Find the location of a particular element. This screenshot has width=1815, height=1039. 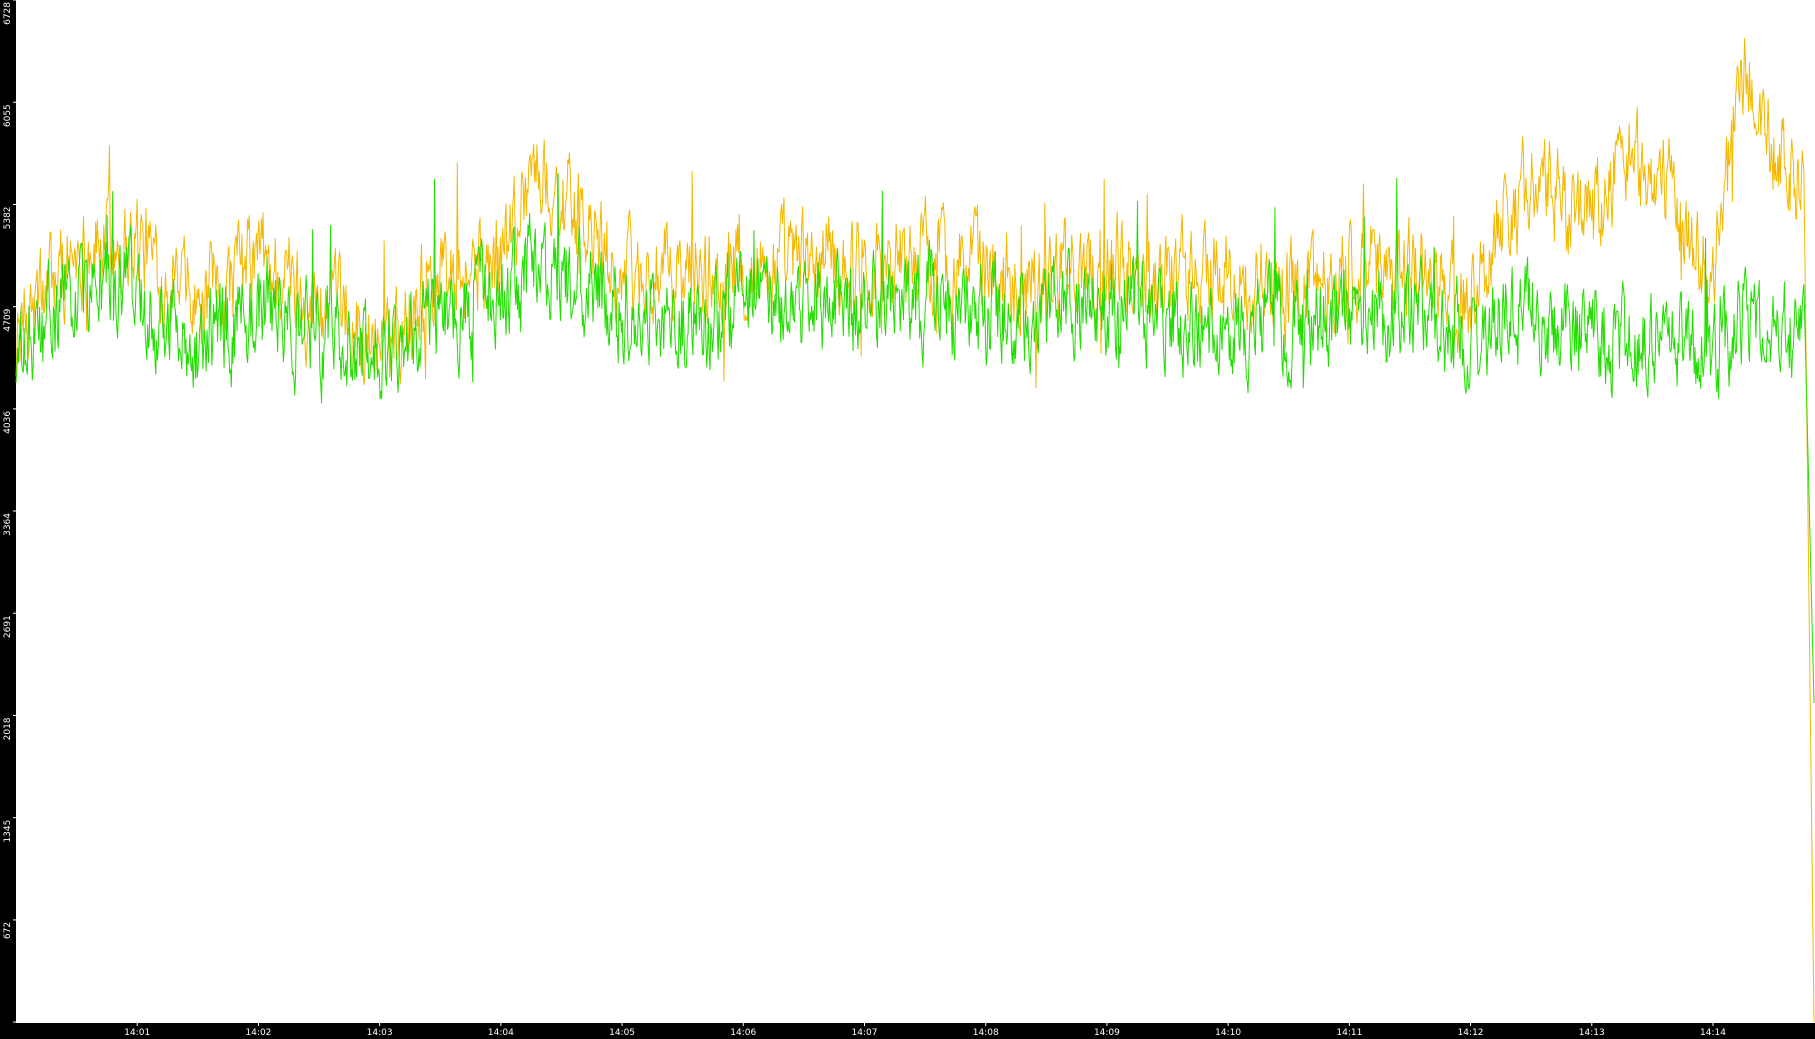

x-tick-label: 14:05 is located at coordinates (622, 1033).